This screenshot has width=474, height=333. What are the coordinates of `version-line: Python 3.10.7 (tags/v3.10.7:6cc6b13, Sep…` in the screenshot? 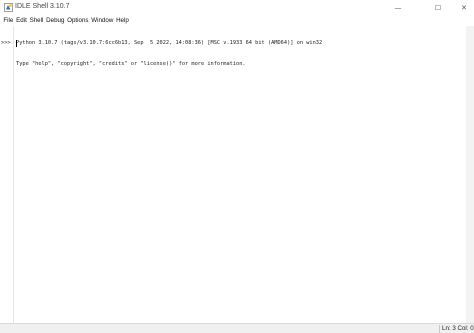 It's located at (169, 43).